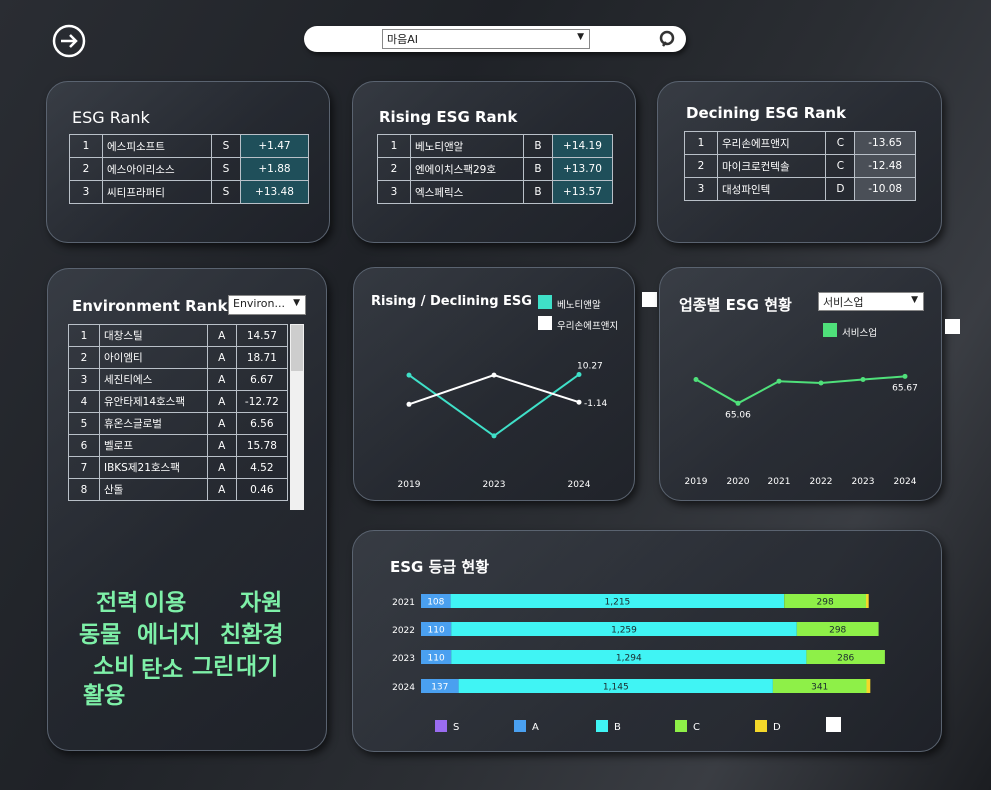 The height and width of the screenshot is (790, 991). What do you see at coordinates (779, 482) in the screenshot?
I see `x-tick-label: 2021` at bounding box center [779, 482].